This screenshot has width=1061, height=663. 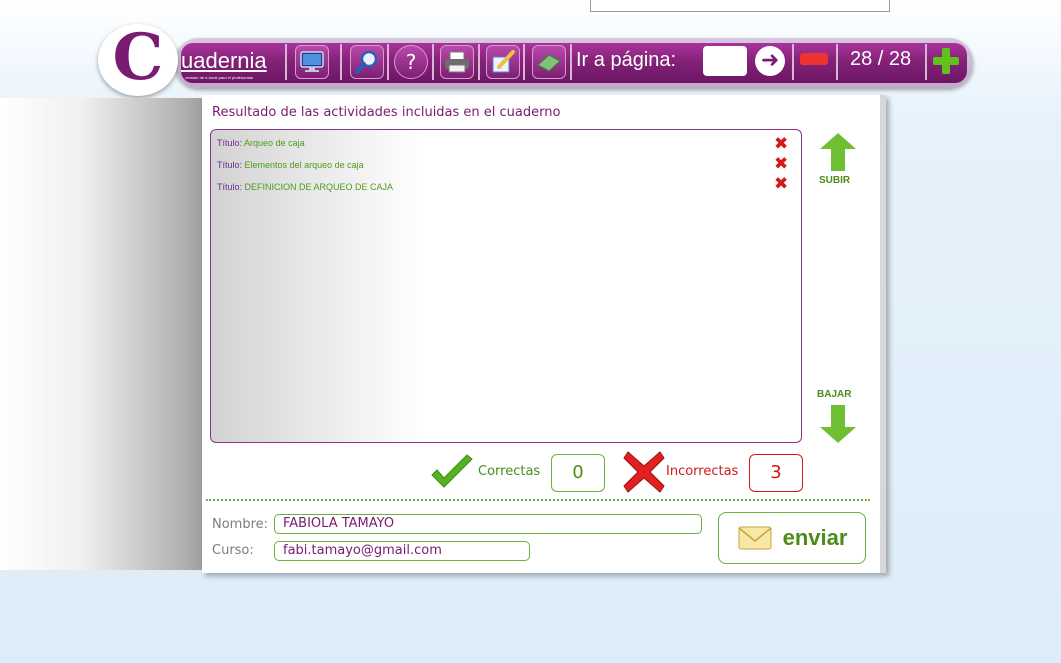 What do you see at coordinates (233, 550) in the screenshot?
I see `course-label: Curso:` at bounding box center [233, 550].